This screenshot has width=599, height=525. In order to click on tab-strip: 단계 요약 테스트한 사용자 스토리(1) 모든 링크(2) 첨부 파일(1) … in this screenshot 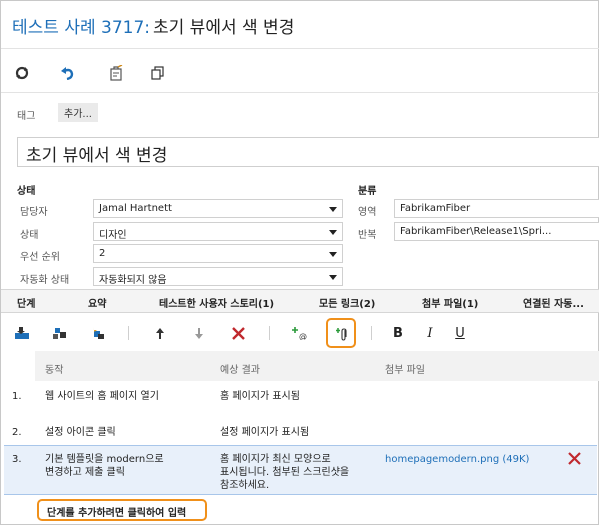, I will do `click(300, 301)`.